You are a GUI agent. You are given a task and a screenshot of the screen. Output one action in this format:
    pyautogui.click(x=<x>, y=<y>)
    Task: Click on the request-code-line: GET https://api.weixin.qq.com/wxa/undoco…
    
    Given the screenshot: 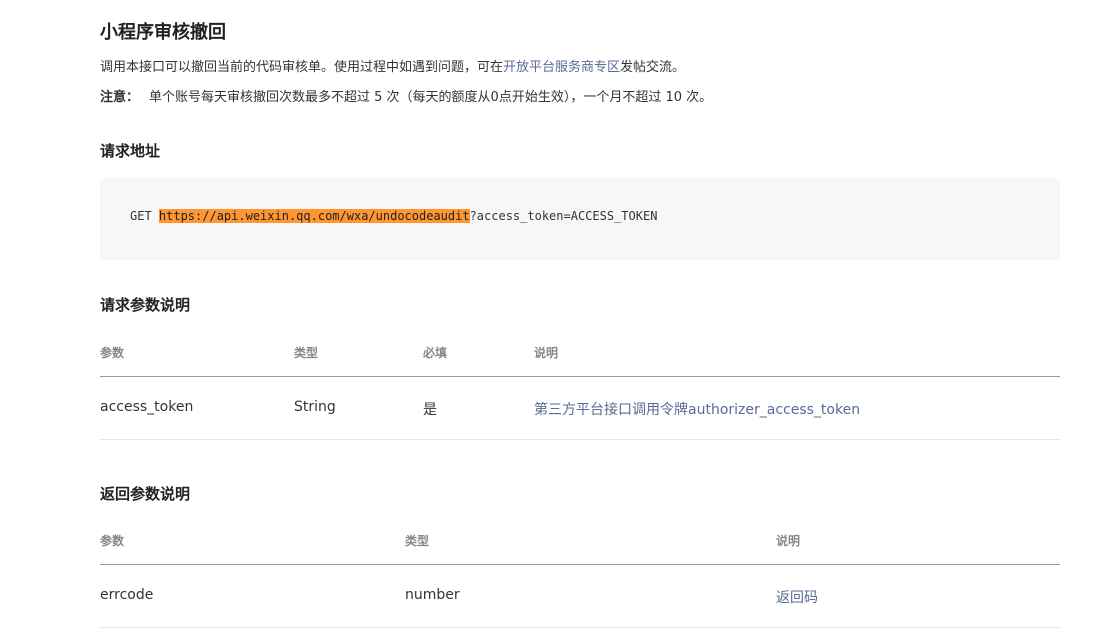 What is the action you would take?
    pyautogui.click(x=393, y=216)
    